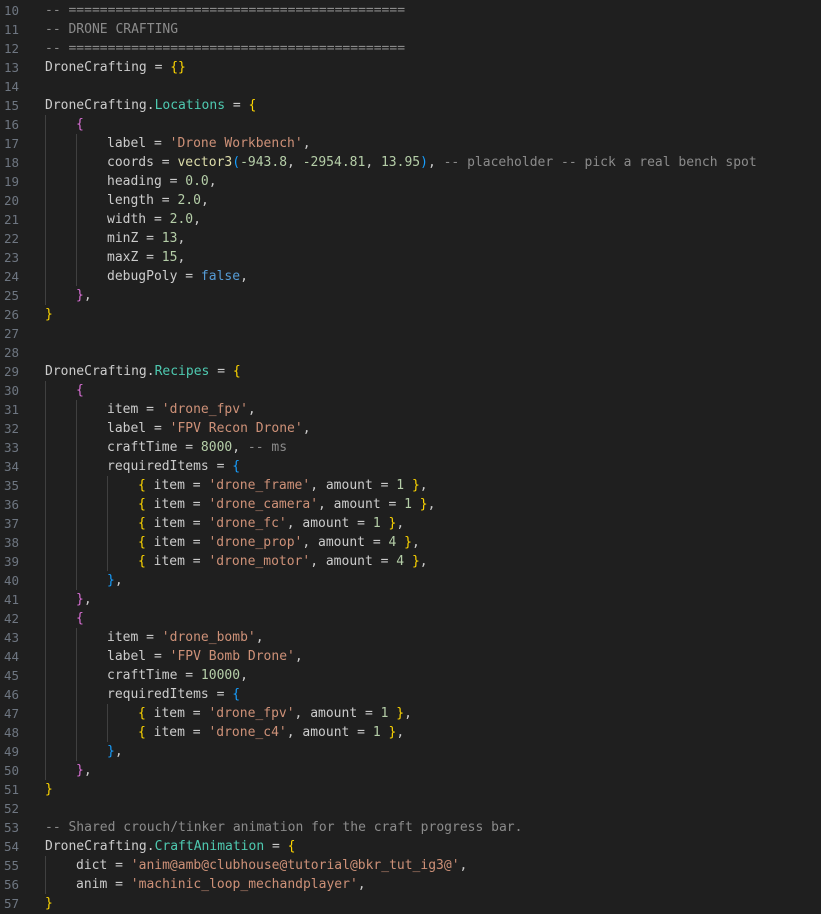 This screenshot has height=914, width=821. I want to click on code-token: =, so click(276, 846).